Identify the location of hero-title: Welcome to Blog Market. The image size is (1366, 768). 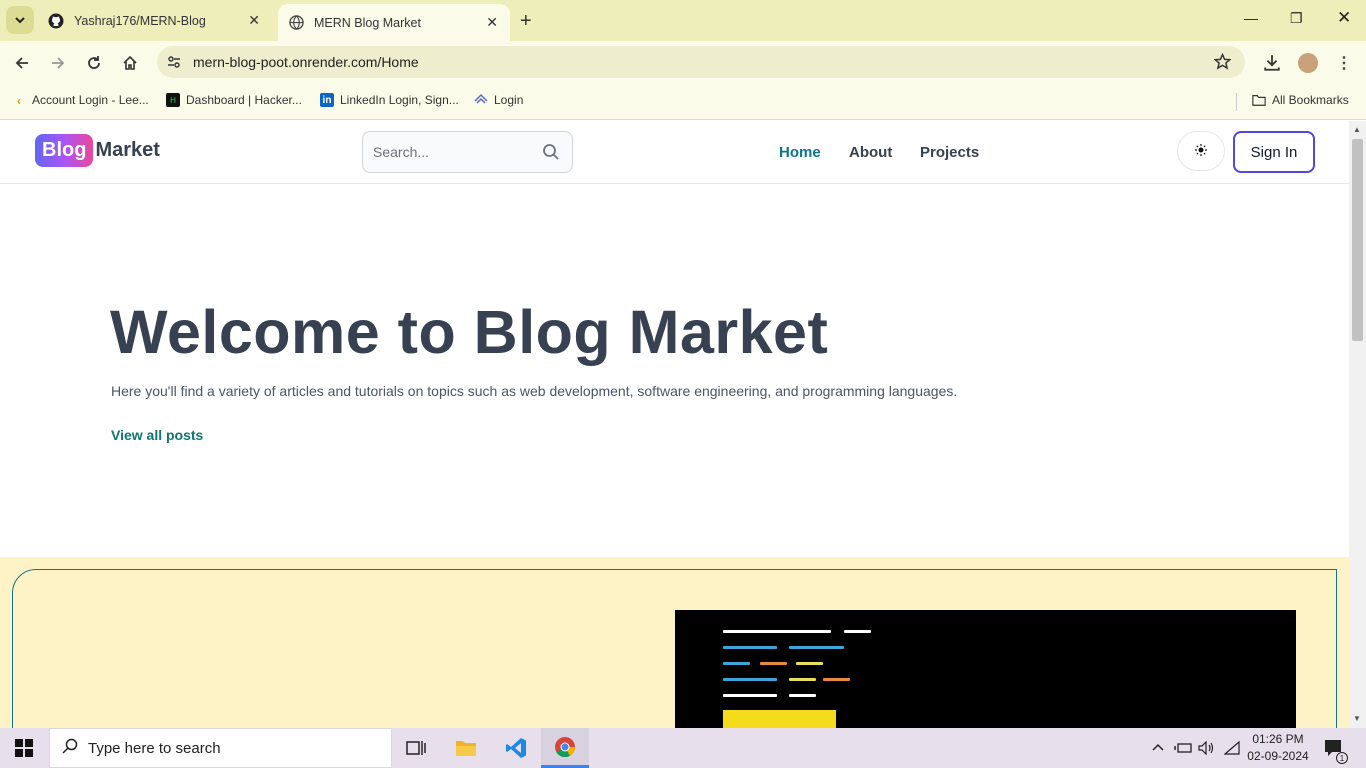
(469, 332).